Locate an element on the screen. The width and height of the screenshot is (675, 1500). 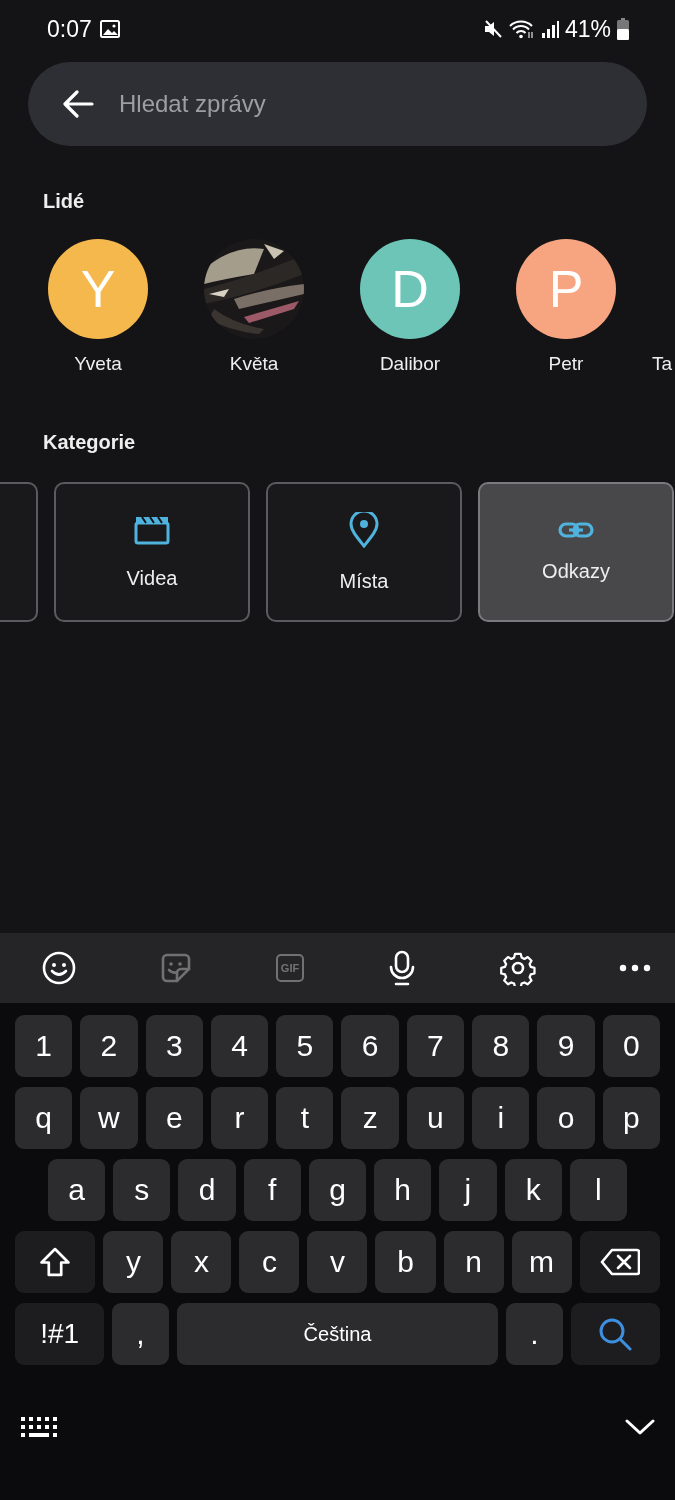
key: s is located at coordinates (142, 1190).